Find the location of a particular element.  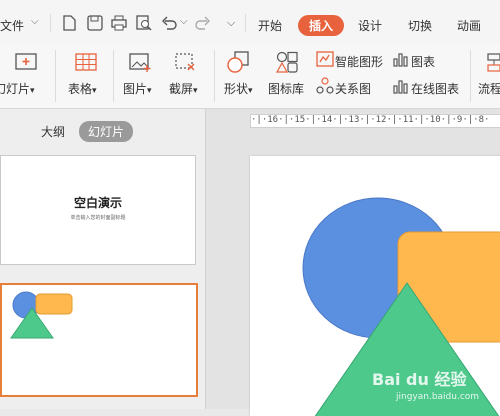

table-button: 表格▾ is located at coordinates (82, 88).